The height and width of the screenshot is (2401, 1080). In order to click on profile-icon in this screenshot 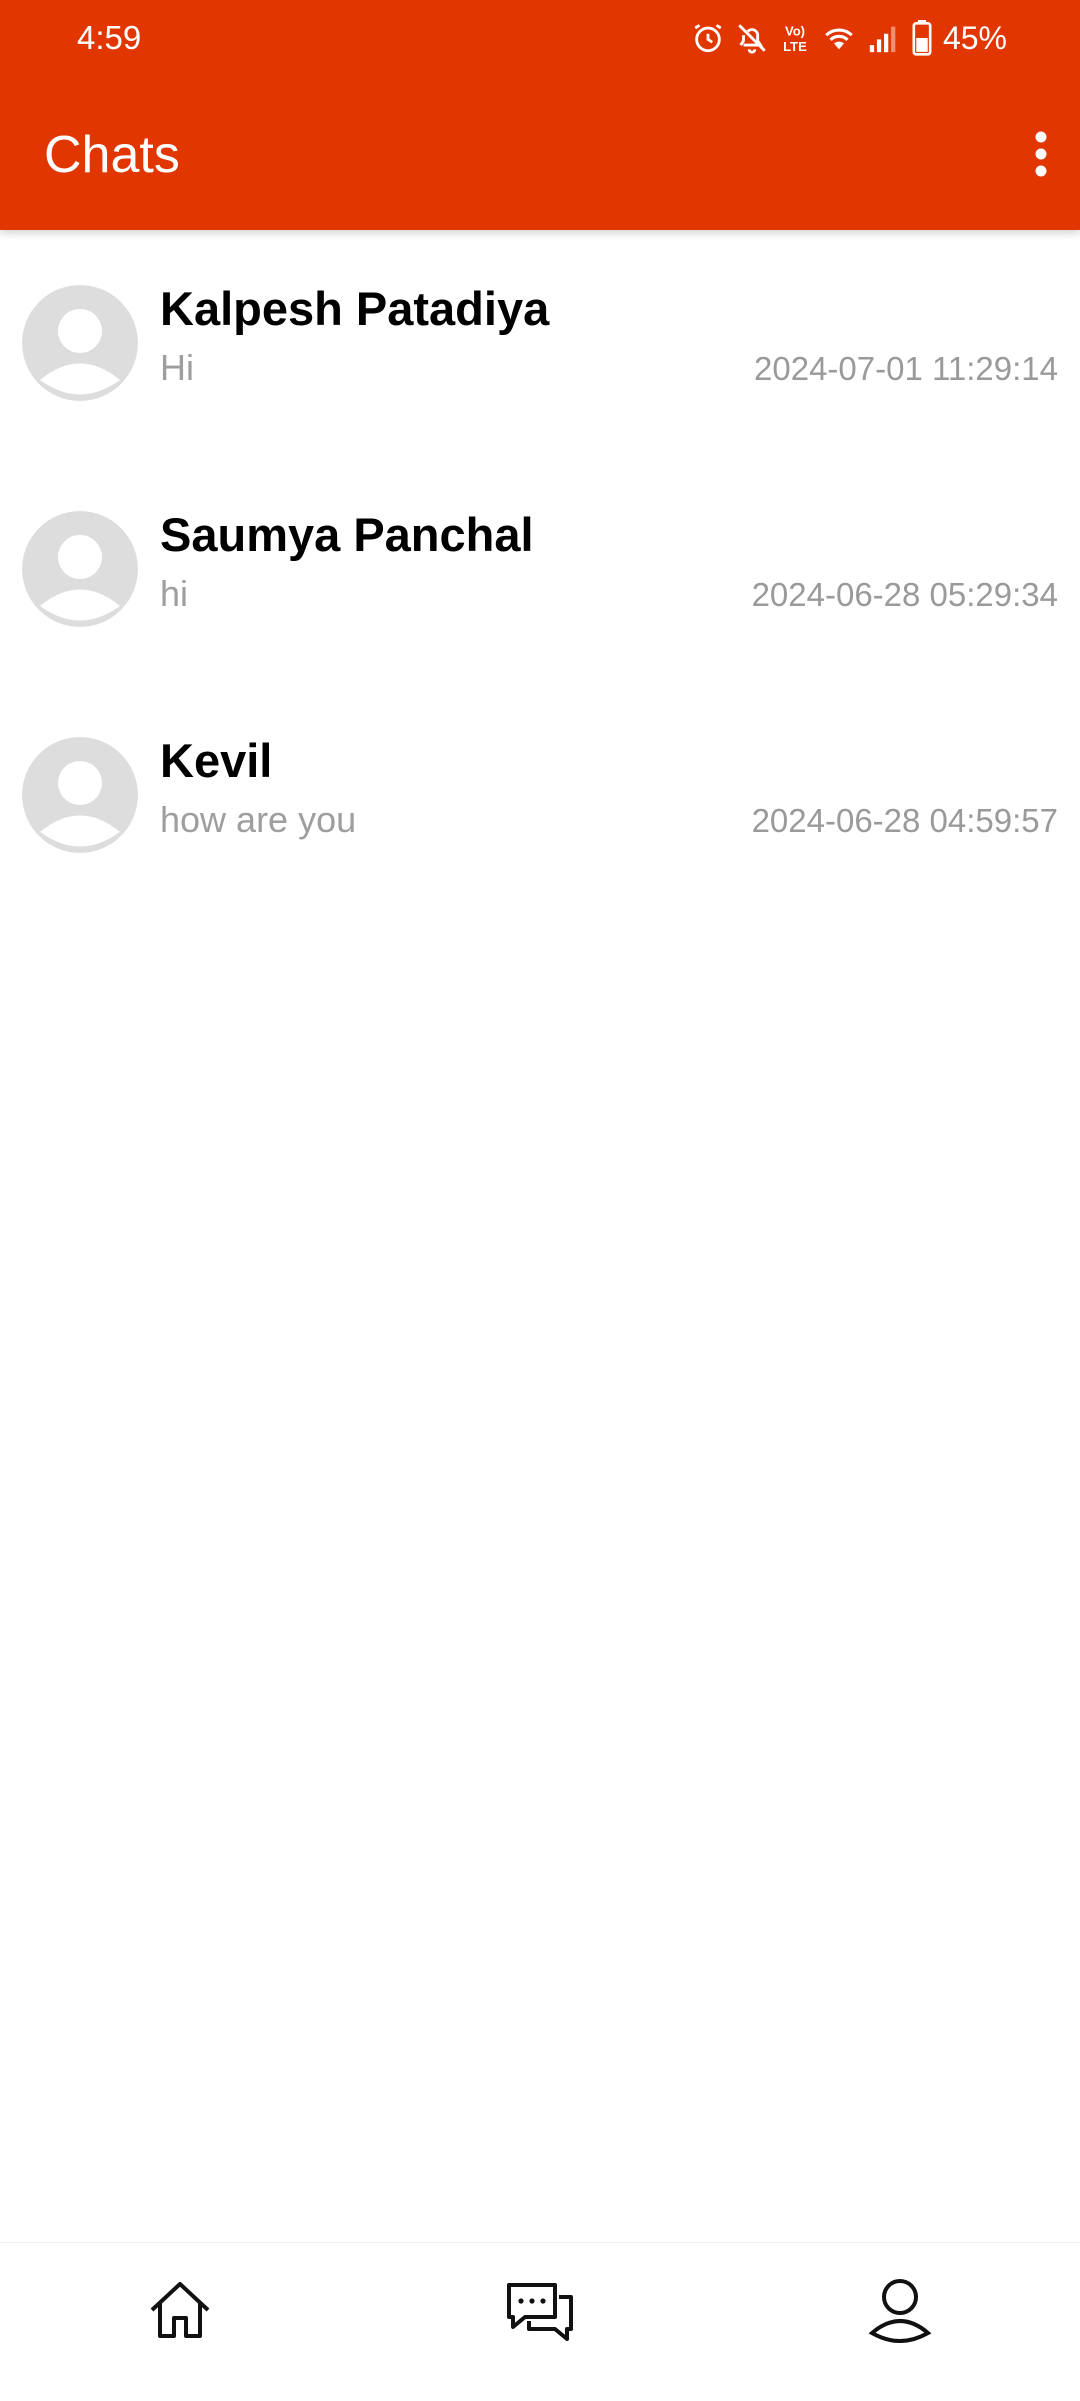, I will do `click(900, 2311)`.